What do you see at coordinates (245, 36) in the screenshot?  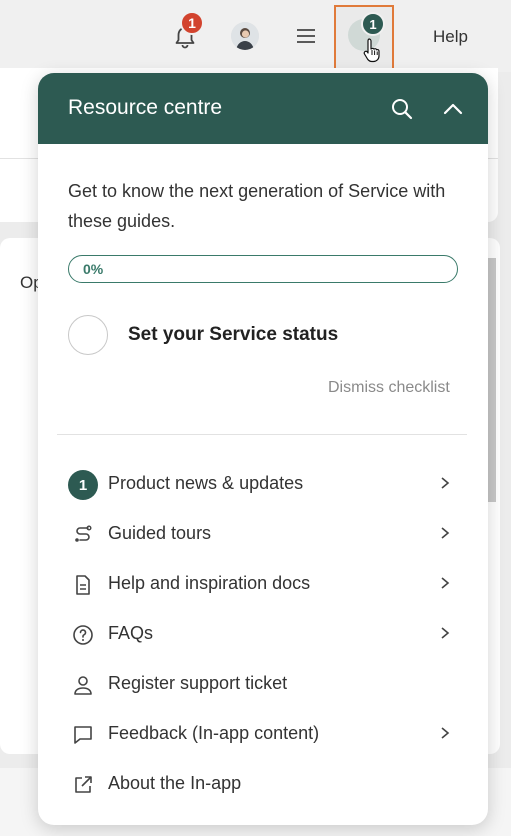 I see `avatar` at bounding box center [245, 36].